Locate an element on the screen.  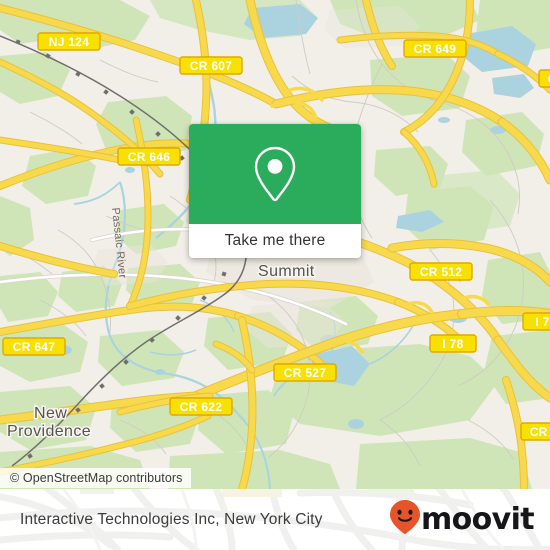
road-shield: CR 607 is located at coordinates (211, 65).